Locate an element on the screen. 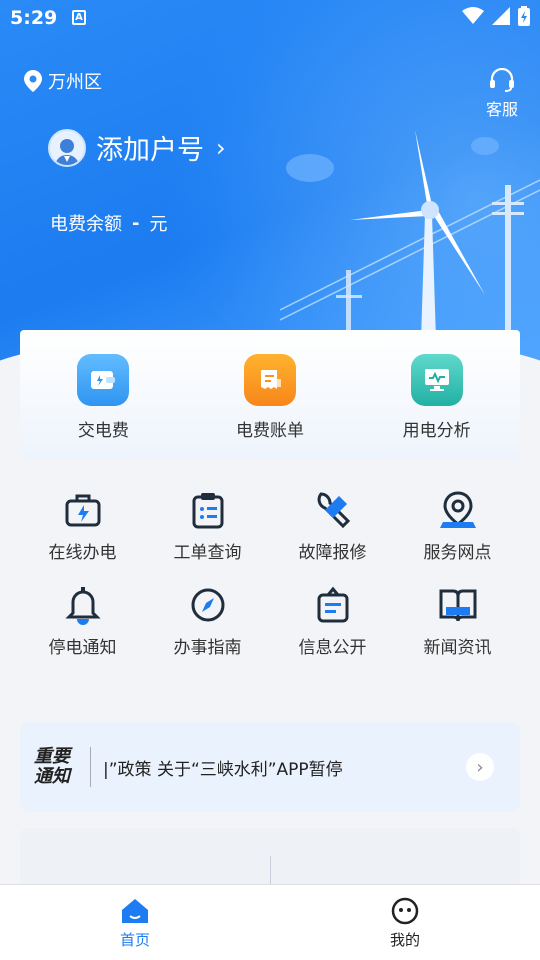 The height and width of the screenshot is (960, 540). location-label: 万州区 is located at coordinates (75, 82).